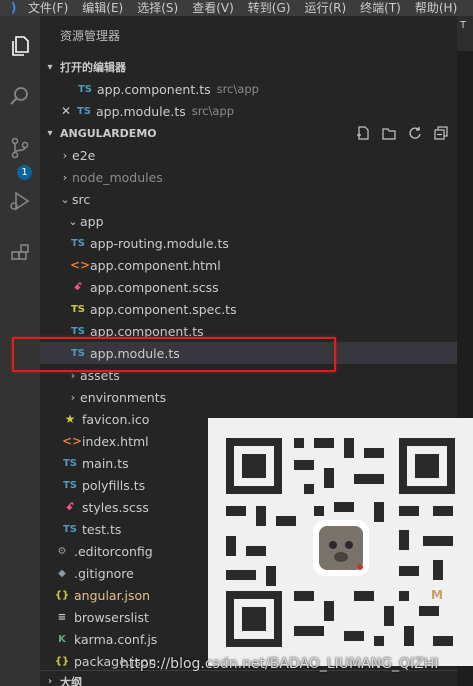 The width and height of the screenshot is (473, 686). I want to click on menu-file: 文件(F), so click(48, 8).